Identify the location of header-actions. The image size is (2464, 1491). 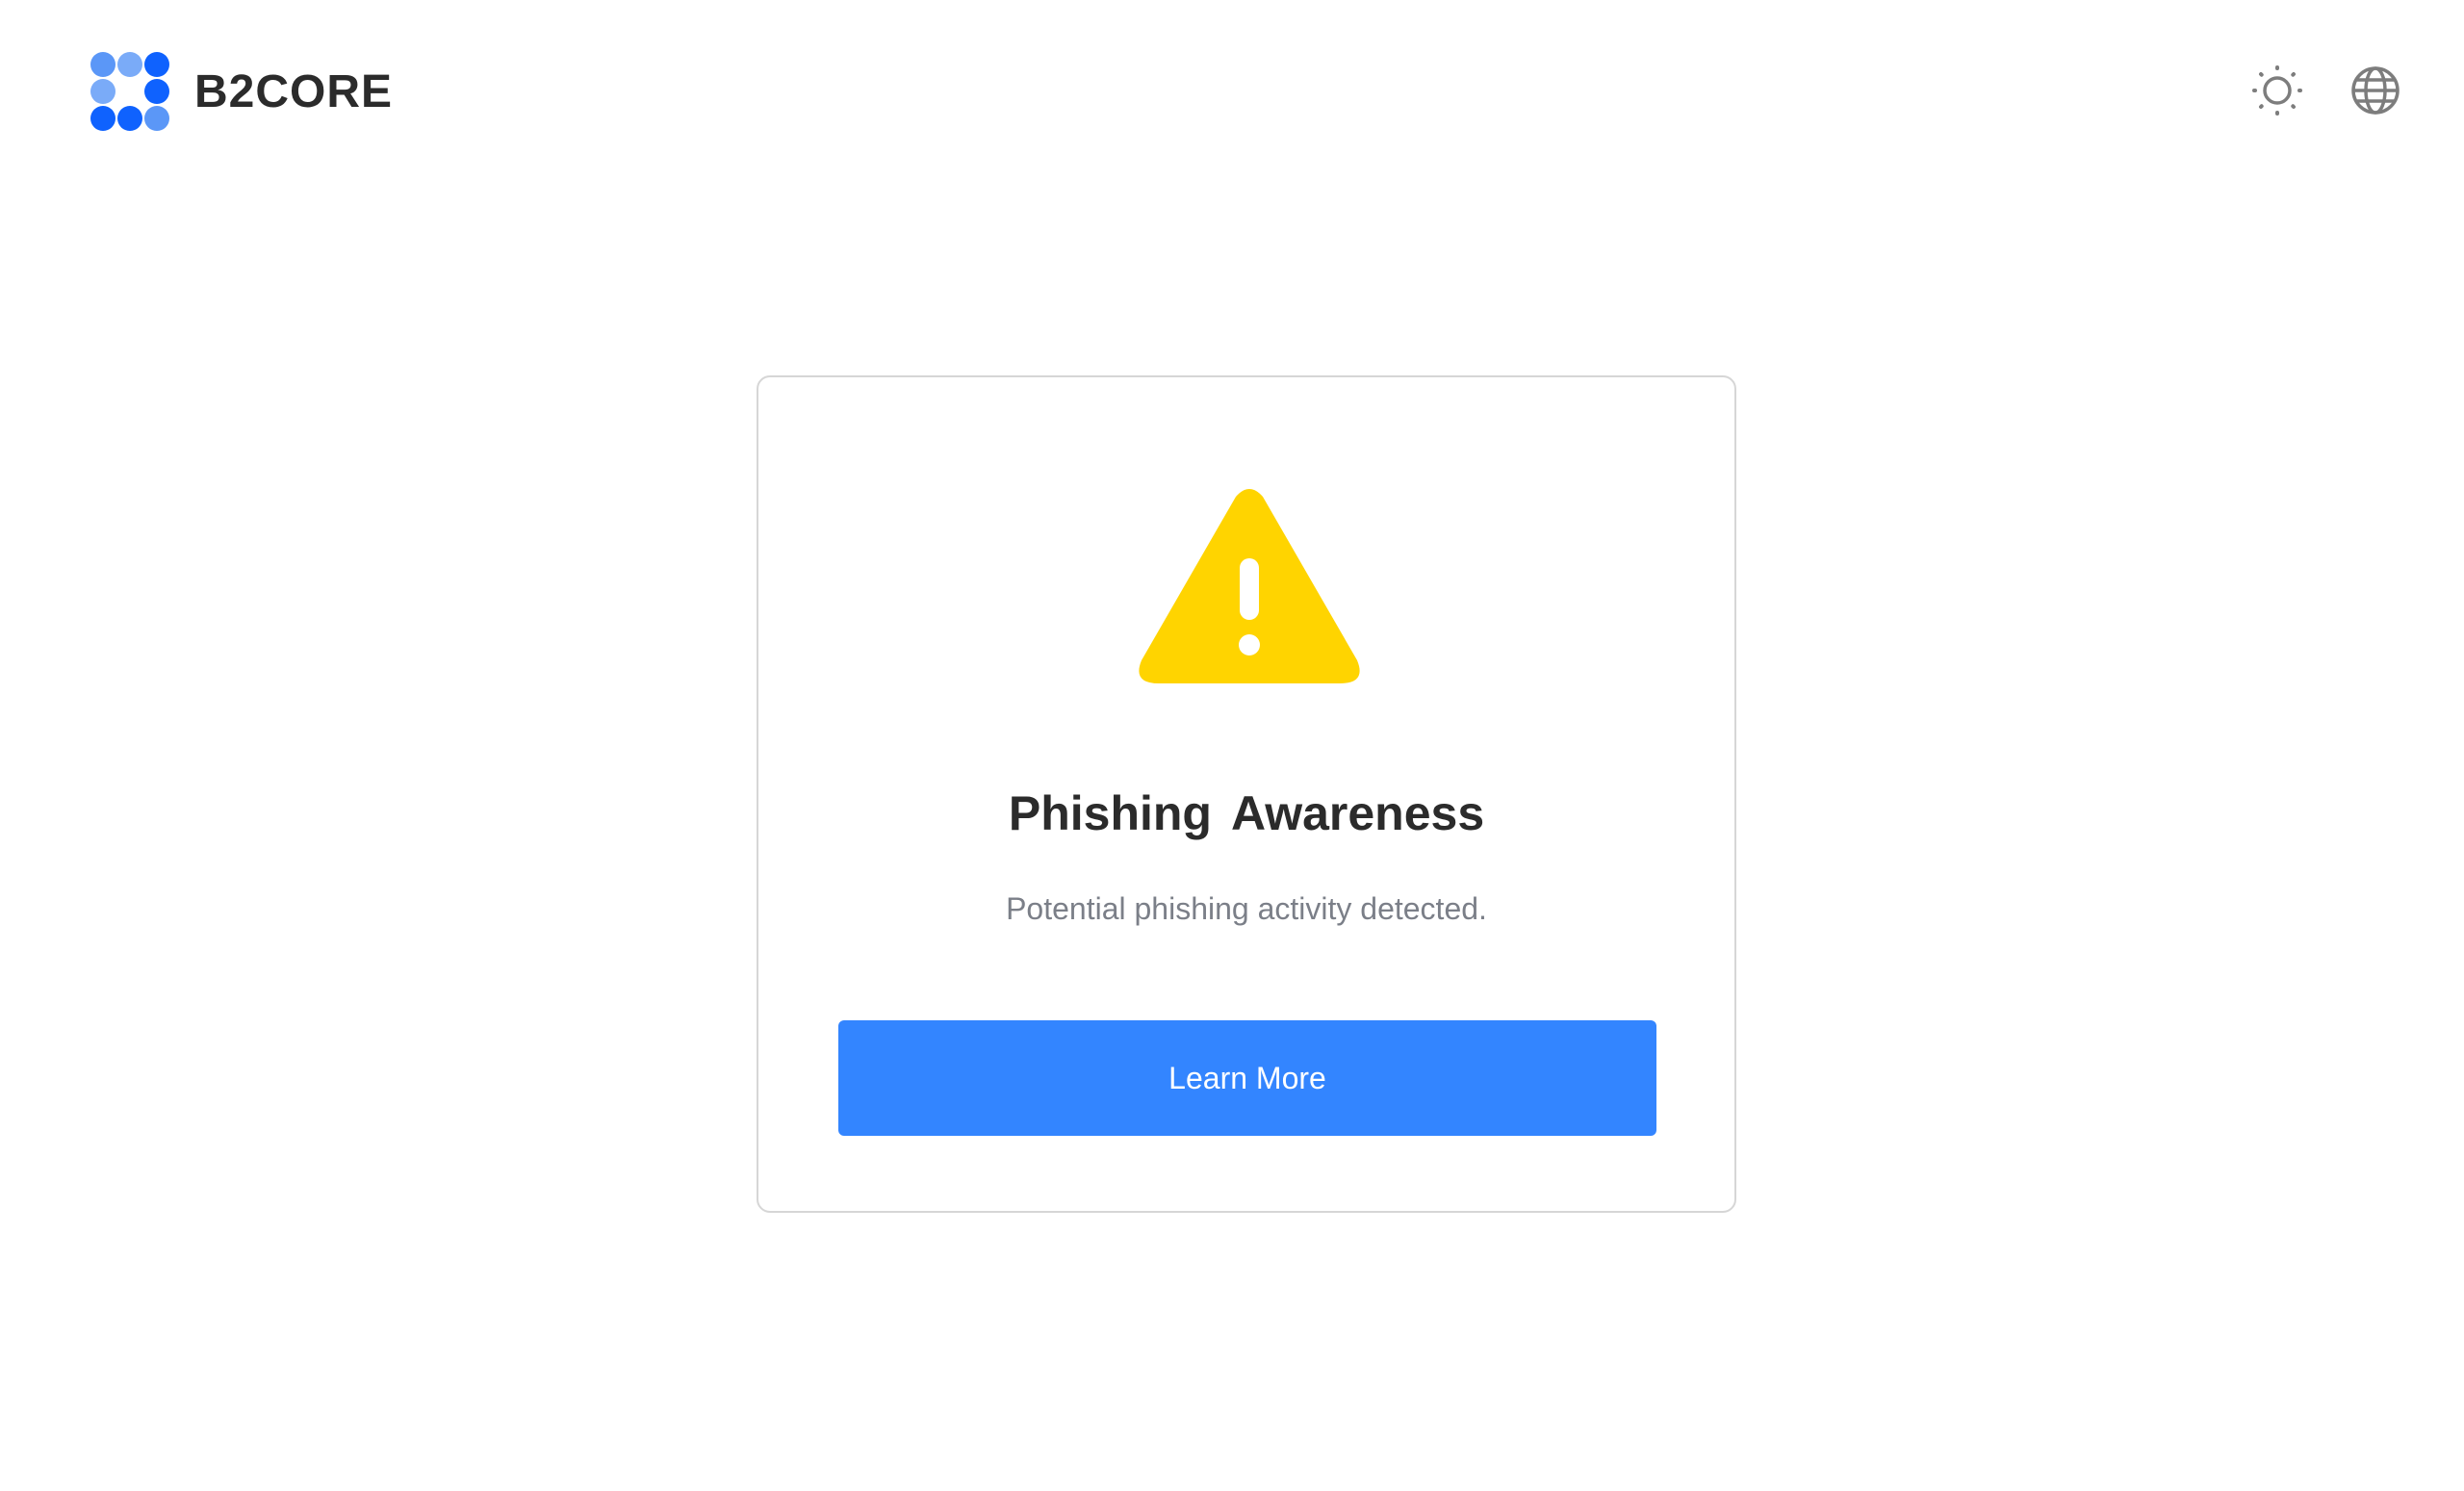
(2304, 90).